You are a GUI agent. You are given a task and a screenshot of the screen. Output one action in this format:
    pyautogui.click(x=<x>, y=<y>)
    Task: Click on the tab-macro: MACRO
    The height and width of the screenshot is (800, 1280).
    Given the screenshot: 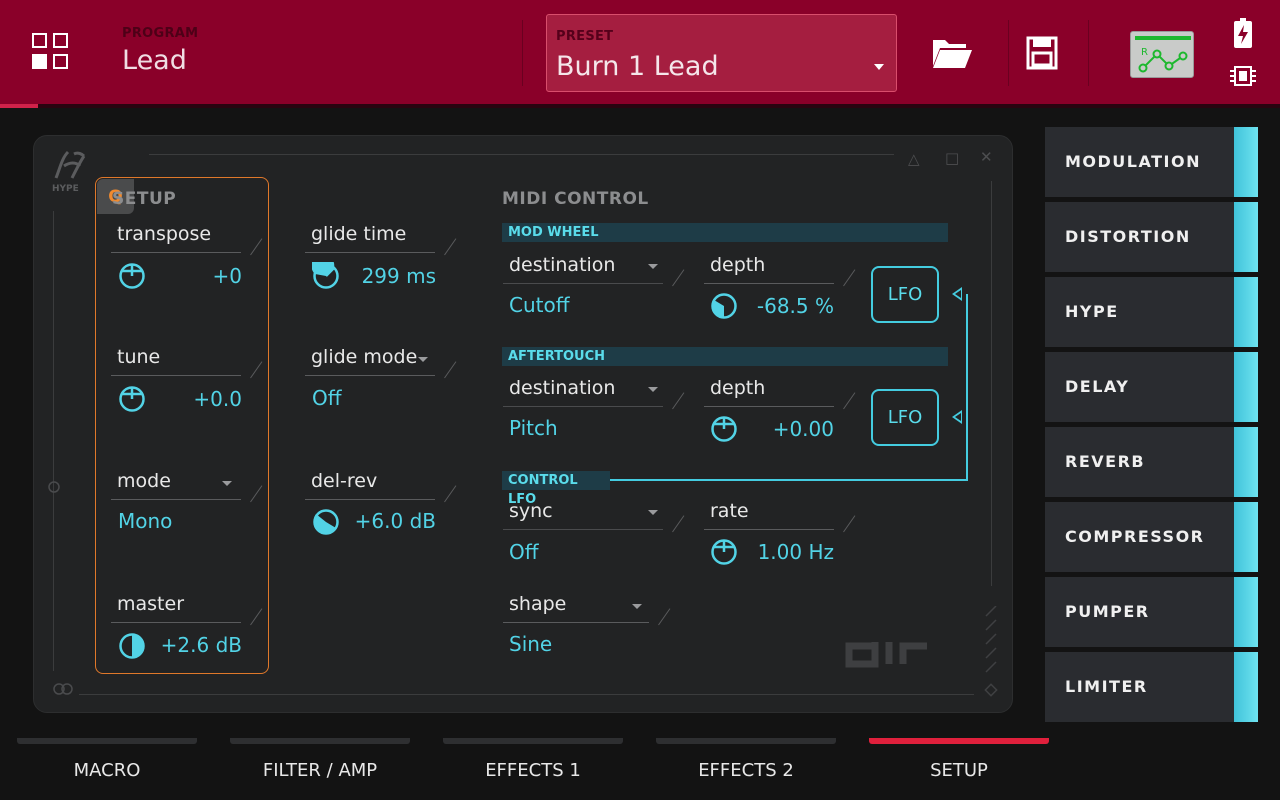 What is the action you would take?
    pyautogui.click(x=107, y=769)
    